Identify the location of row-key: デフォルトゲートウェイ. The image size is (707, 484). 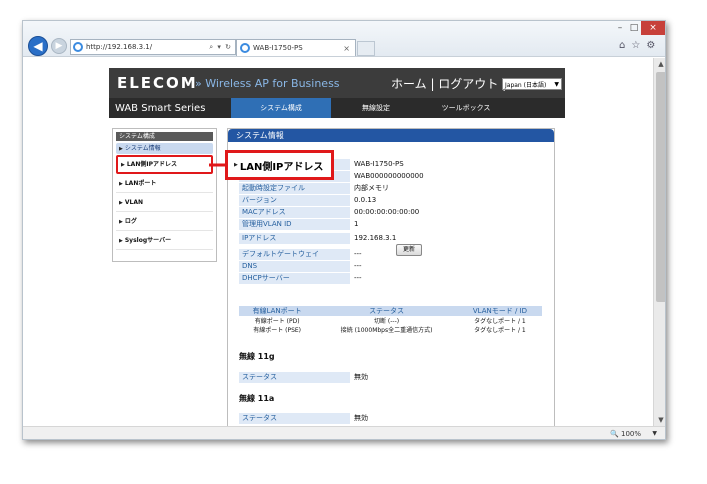
(294, 254).